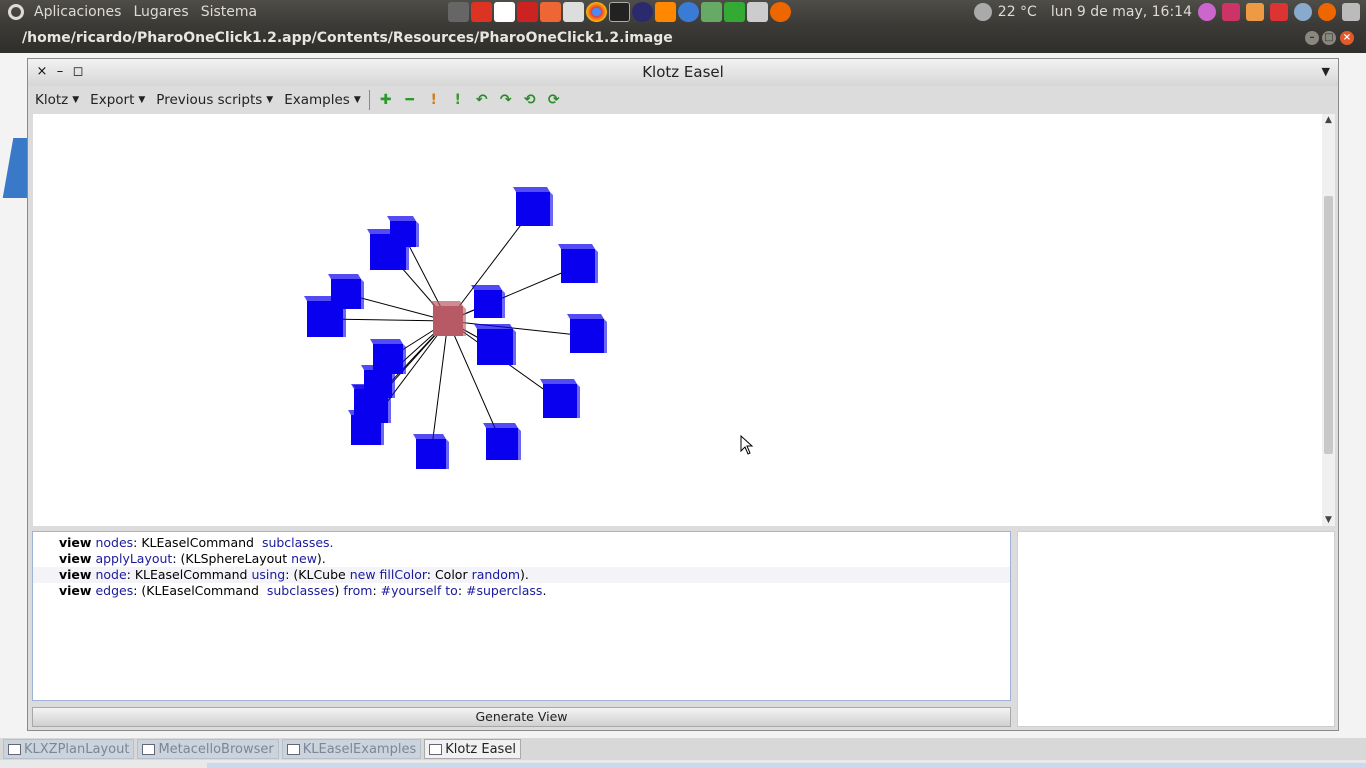 The image size is (1366, 768). What do you see at coordinates (112, 590) in the screenshot?
I see `code-token: edges` at bounding box center [112, 590].